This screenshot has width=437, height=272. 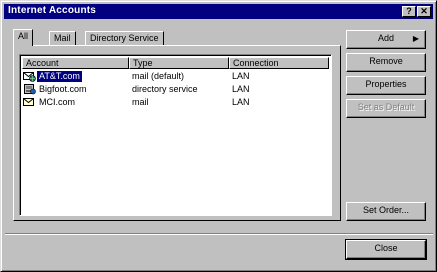 I want to click on list-item: AT&T.com mail (default) LAN, so click(x=175, y=76).